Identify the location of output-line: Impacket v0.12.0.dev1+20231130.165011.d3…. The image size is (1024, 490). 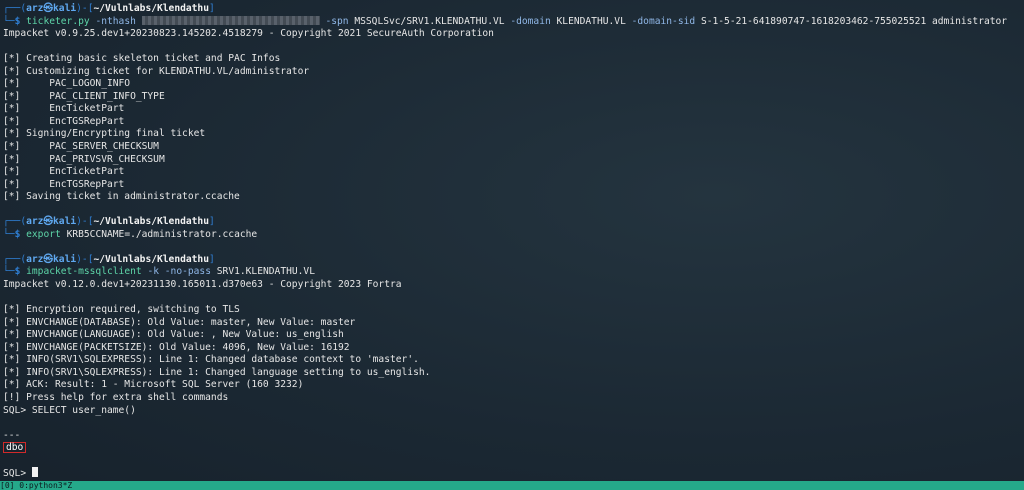
(202, 285).